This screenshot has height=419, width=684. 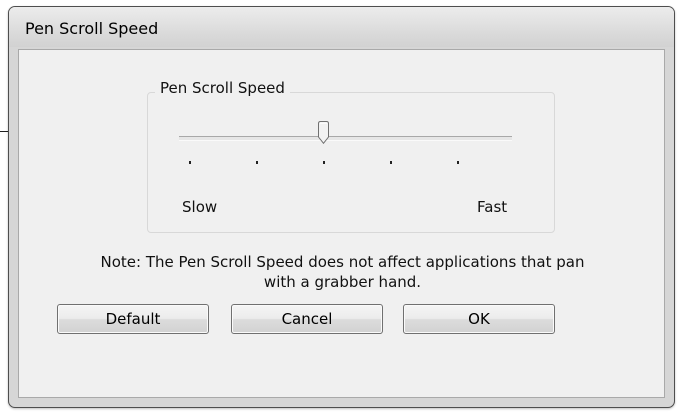 I want to click on title-bar: Pen Scroll Speed, so click(x=341, y=27).